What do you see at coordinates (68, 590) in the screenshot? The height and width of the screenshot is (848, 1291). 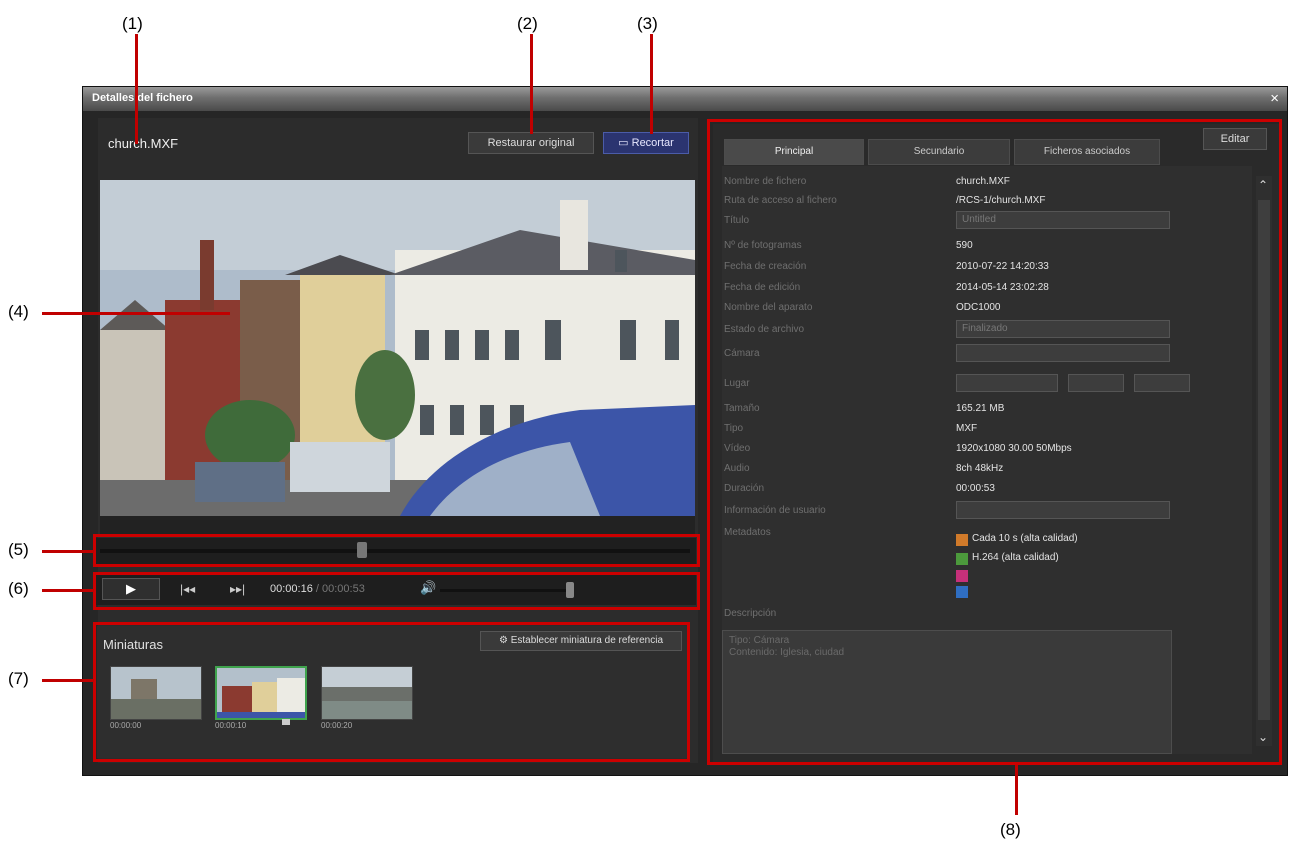 I see `callout-6-leader` at bounding box center [68, 590].